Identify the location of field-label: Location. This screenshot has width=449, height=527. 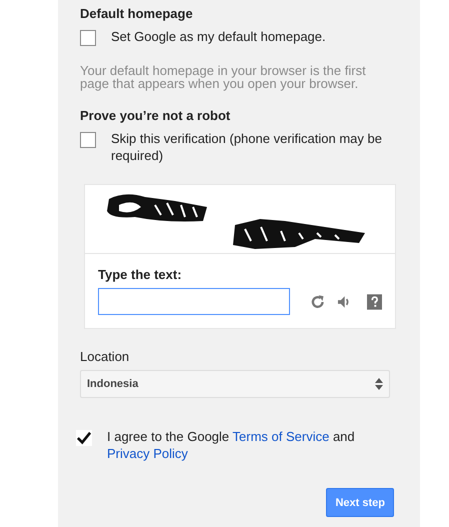
(105, 356).